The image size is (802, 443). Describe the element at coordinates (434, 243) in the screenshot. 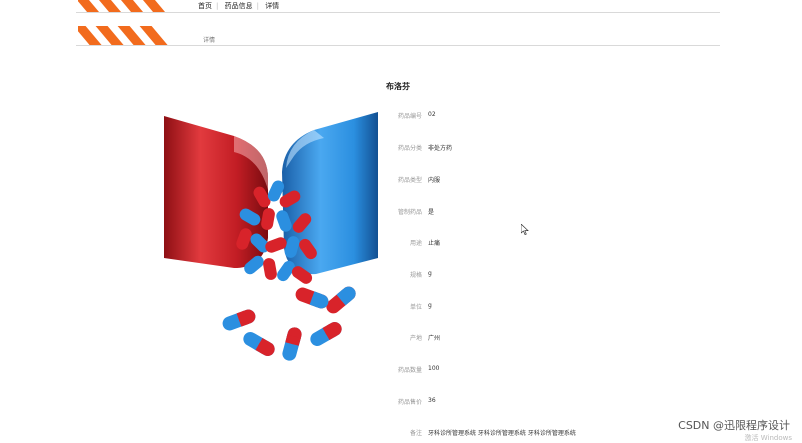

I see `field-value: 止痛` at that location.